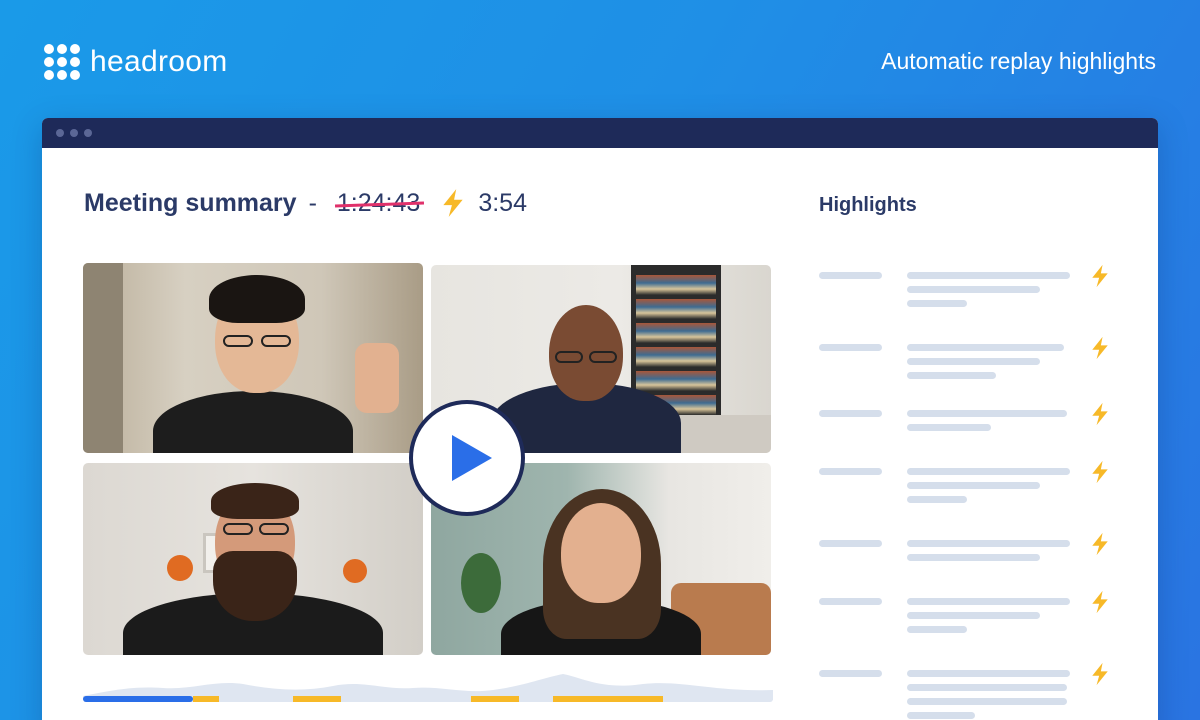 This screenshot has height=720, width=1200. Describe the element at coordinates (62, 62) in the screenshot. I see `headroom-logo-icon` at that location.